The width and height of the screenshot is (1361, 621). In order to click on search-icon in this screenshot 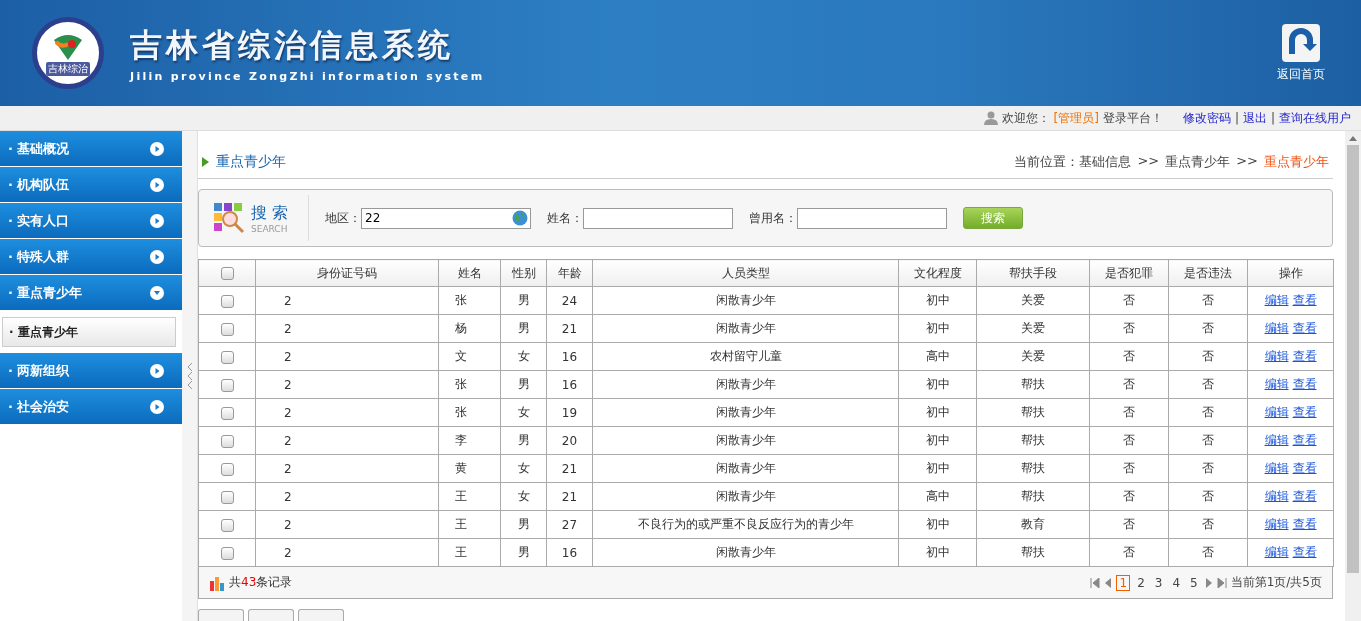, I will do `click(229, 218)`.